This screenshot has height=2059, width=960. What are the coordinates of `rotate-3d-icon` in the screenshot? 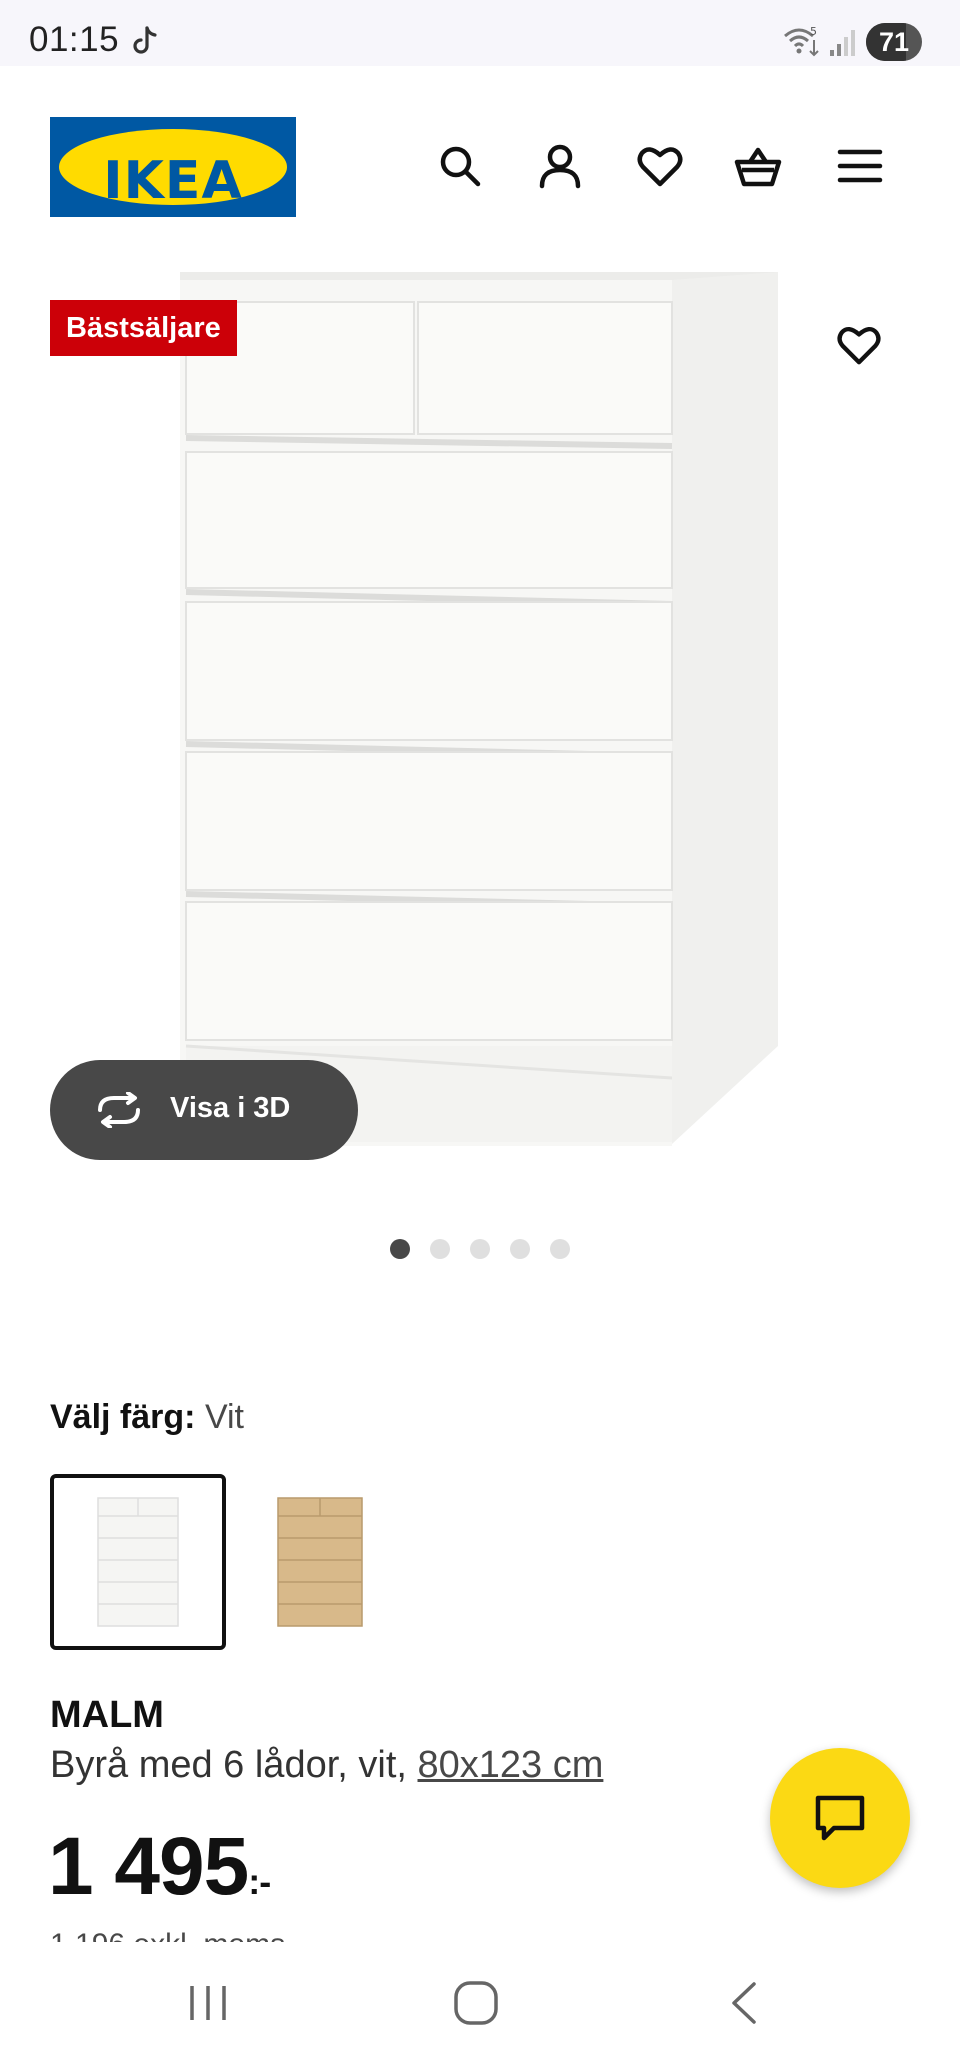 It's located at (119, 1110).